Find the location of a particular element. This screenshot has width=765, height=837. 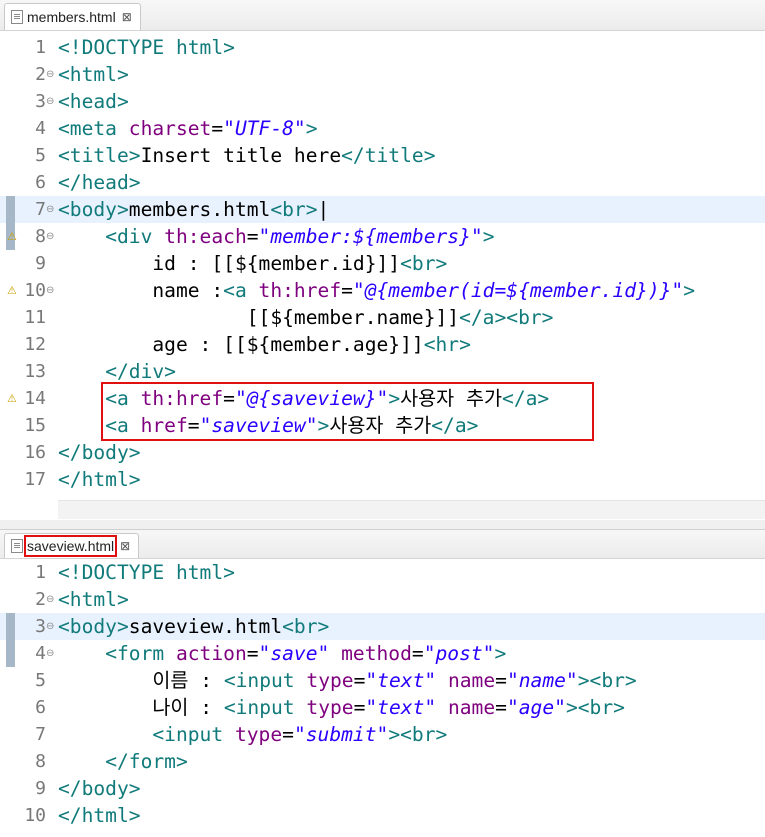

horizontal-scrollbar is located at coordinates (411, 509).